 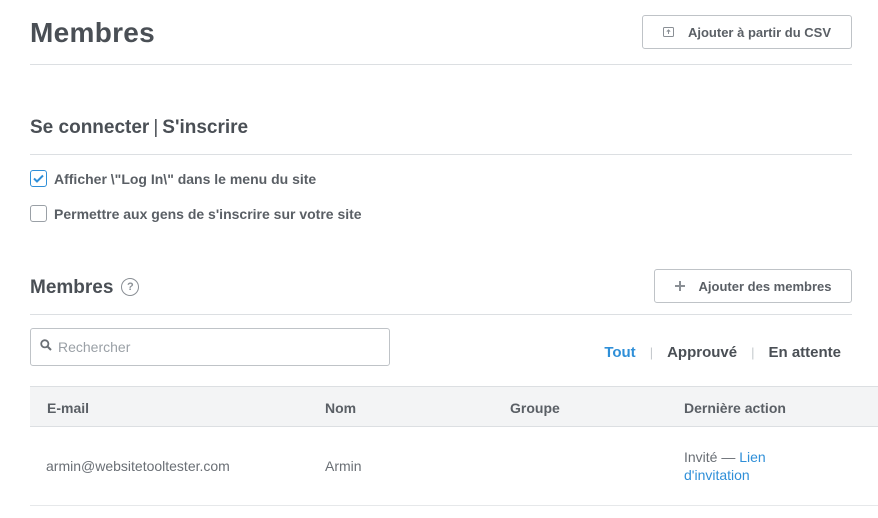 I want to click on column-group: Groupe, so click(x=535, y=408).